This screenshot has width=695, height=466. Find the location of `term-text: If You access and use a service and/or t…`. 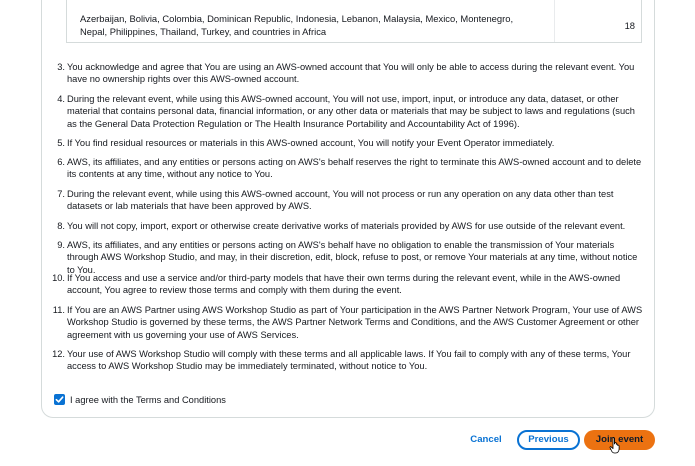

term-text: If You access and use a service and/or t… is located at coordinates (344, 284).